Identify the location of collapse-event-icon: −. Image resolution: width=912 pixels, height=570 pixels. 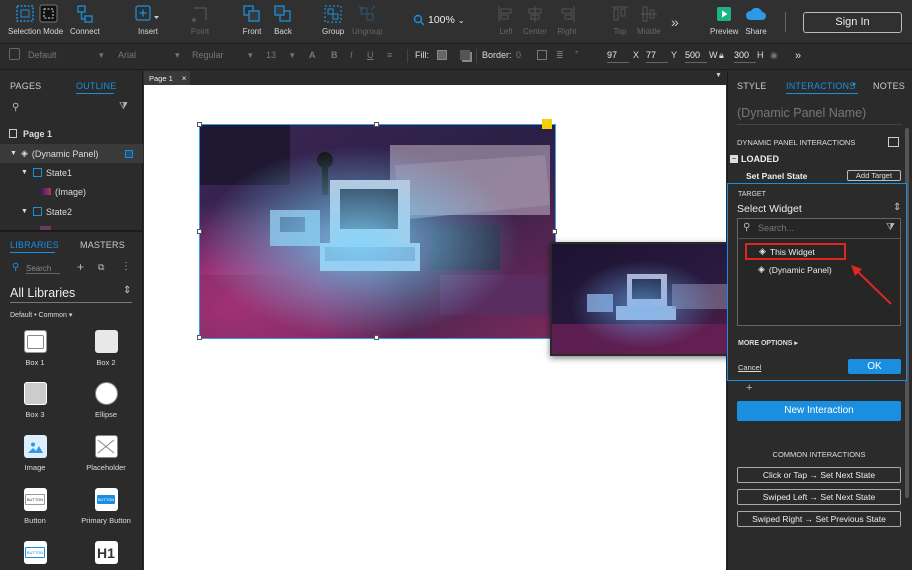
(734, 159).